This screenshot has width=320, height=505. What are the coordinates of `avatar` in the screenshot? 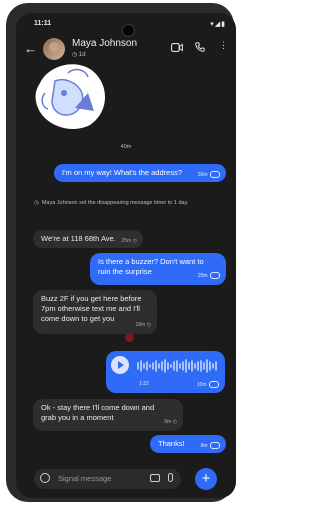 It's located at (54, 49).